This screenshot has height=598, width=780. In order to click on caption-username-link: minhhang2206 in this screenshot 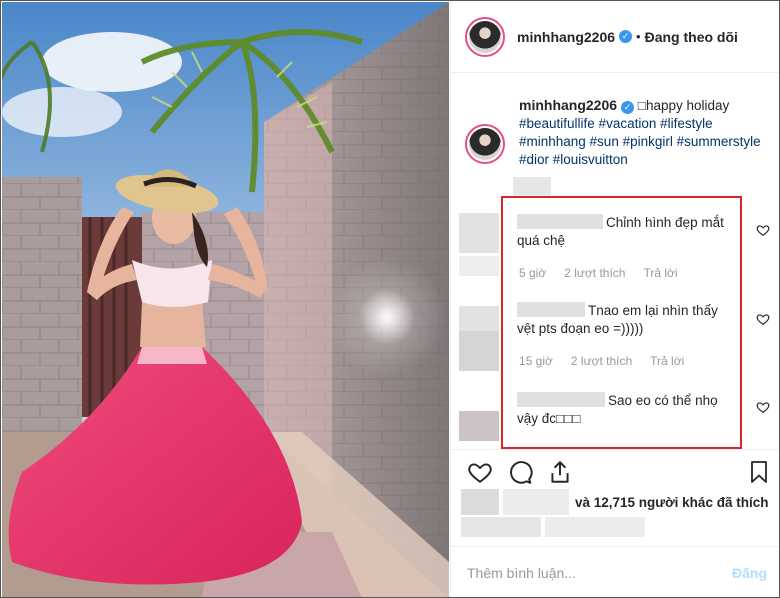, I will do `click(568, 105)`.